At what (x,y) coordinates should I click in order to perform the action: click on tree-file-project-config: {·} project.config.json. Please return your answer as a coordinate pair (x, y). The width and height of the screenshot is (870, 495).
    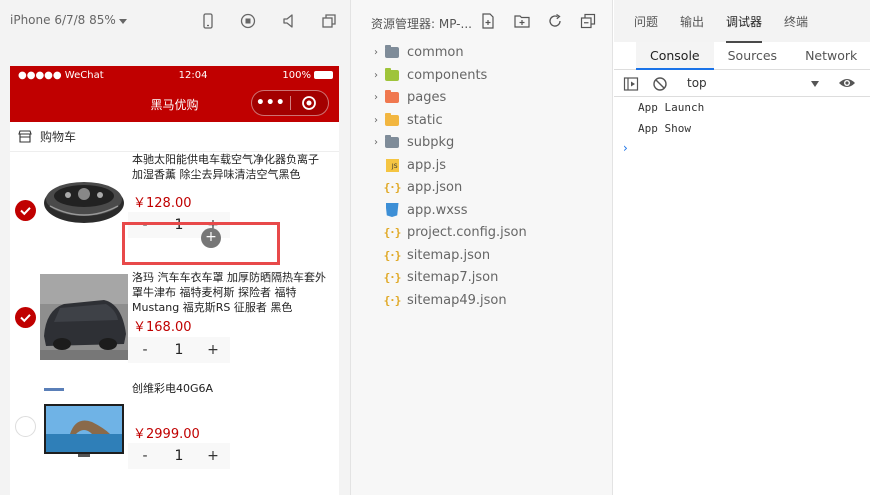
    Looking at the image, I should click on (455, 232).